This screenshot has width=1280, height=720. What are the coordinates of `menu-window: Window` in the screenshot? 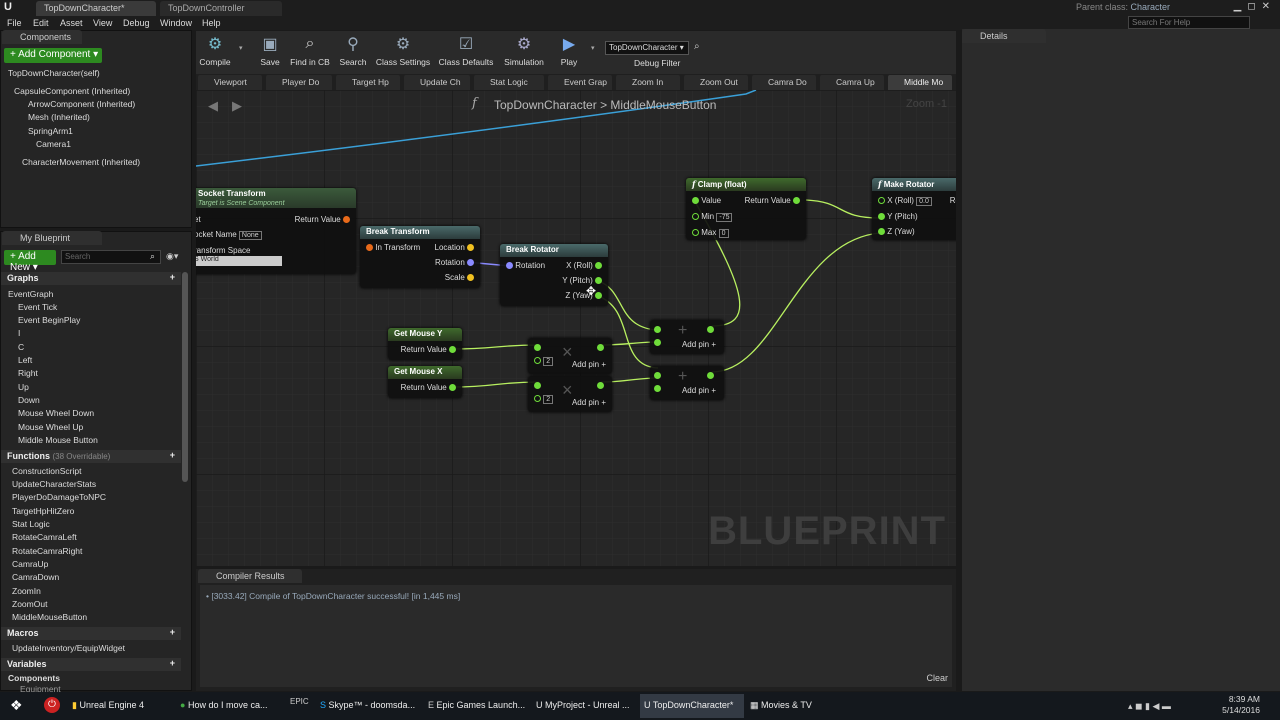 It's located at (176, 23).